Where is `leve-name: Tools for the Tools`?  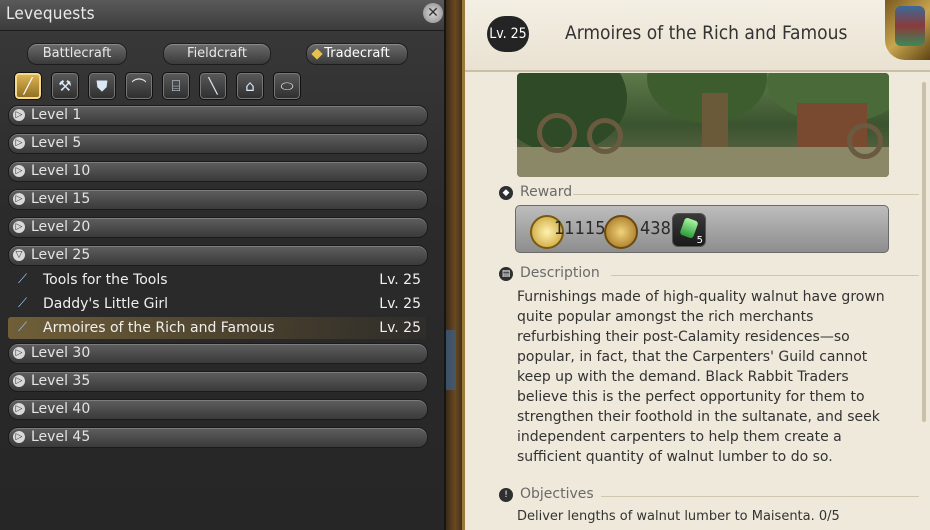
leve-name: Tools for the Tools is located at coordinates (105, 280).